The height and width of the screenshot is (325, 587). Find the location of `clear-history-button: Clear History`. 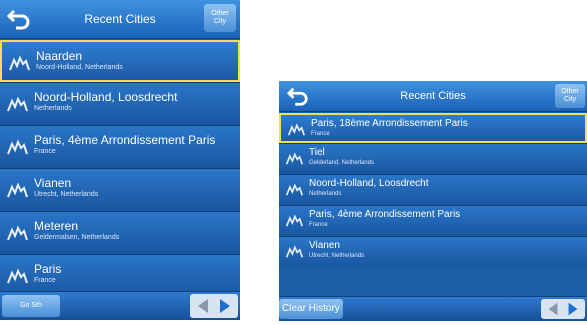

clear-history-button: Clear History is located at coordinates (311, 309).